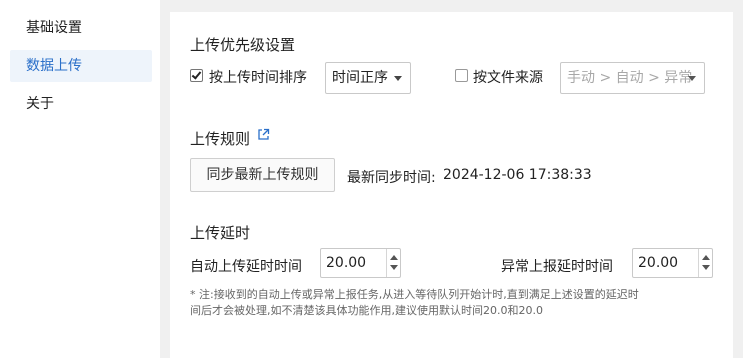 The height and width of the screenshot is (358, 743). What do you see at coordinates (346, 263) in the screenshot?
I see `auto-delay-value: 20.00` at bounding box center [346, 263].